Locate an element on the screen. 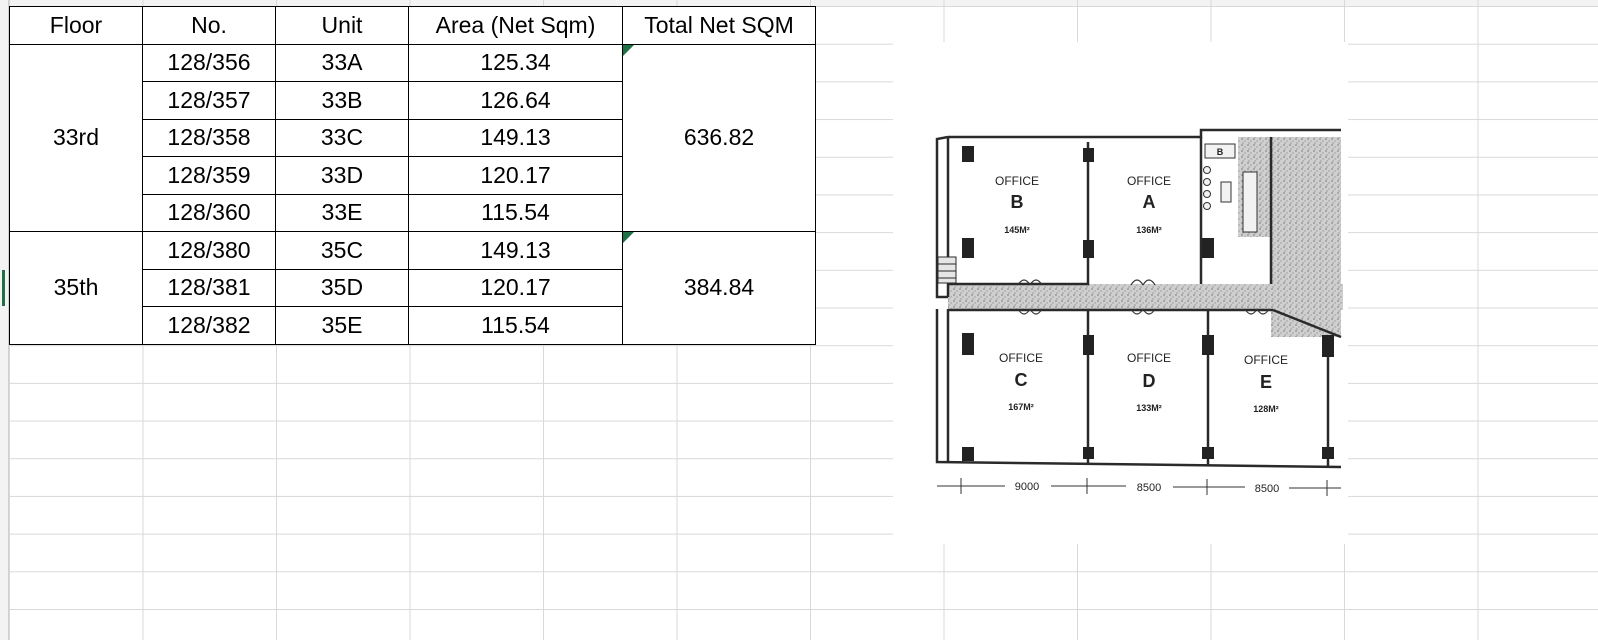  header-unit: Unit is located at coordinates (342, 25).